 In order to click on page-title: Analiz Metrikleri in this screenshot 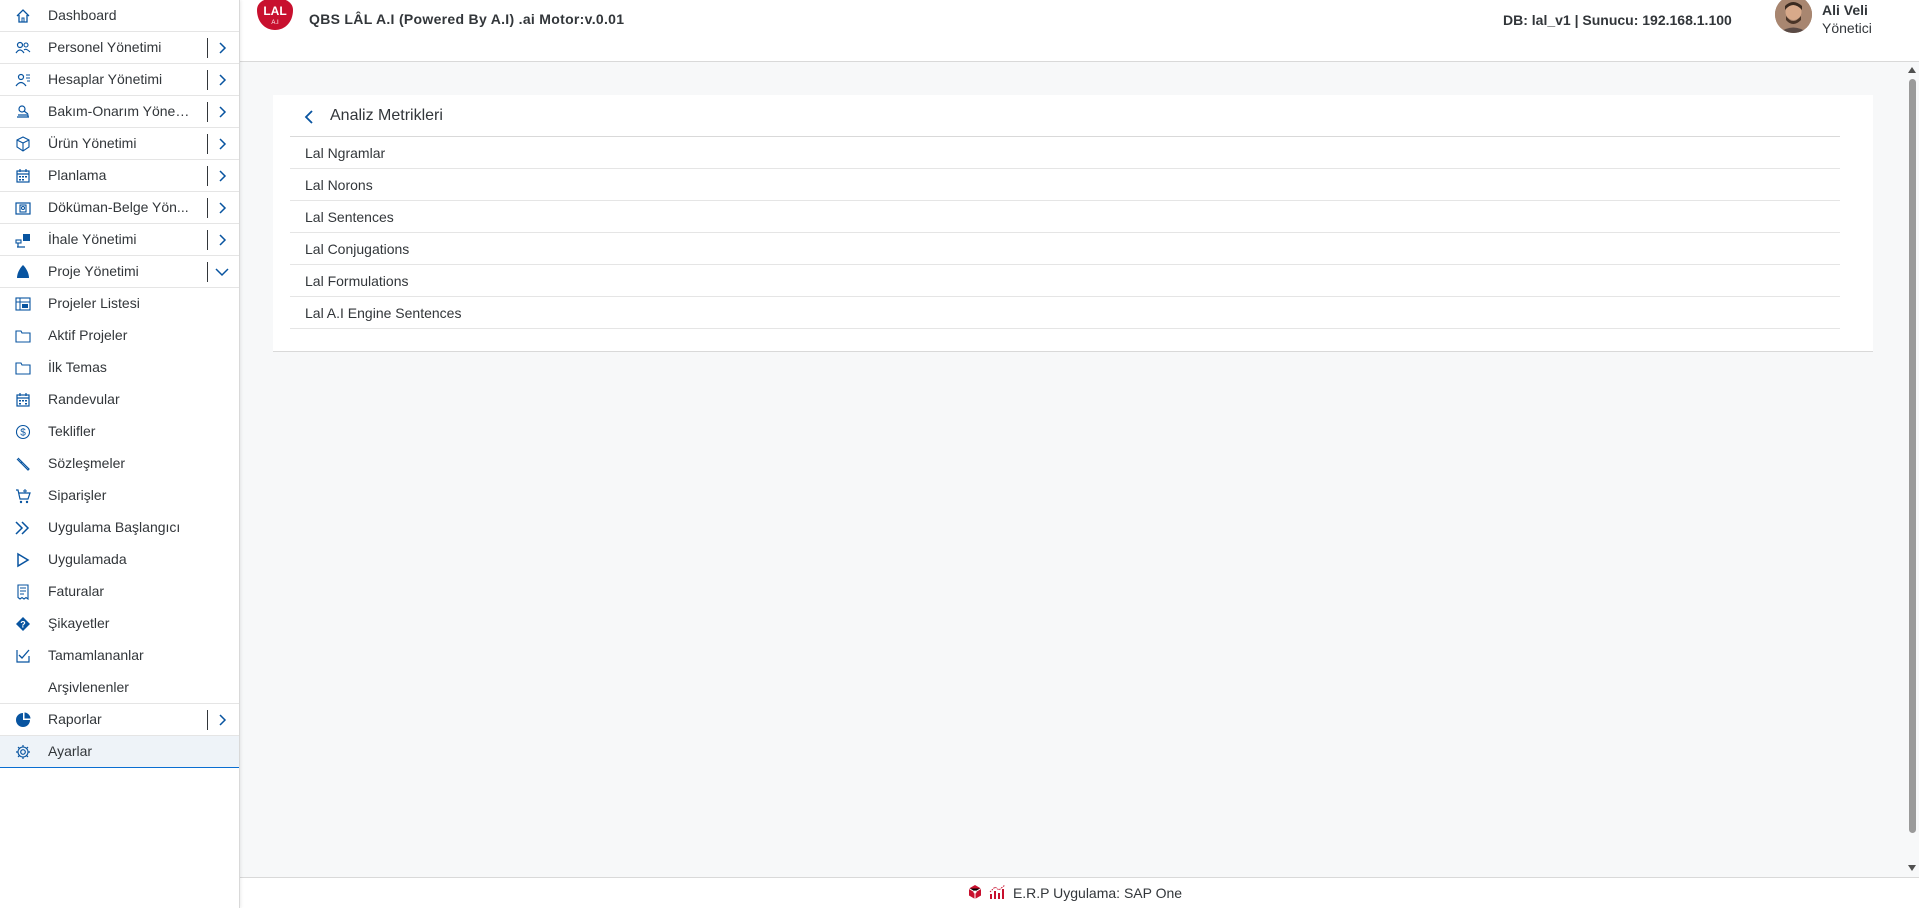, I will do `click(386, 115)`.